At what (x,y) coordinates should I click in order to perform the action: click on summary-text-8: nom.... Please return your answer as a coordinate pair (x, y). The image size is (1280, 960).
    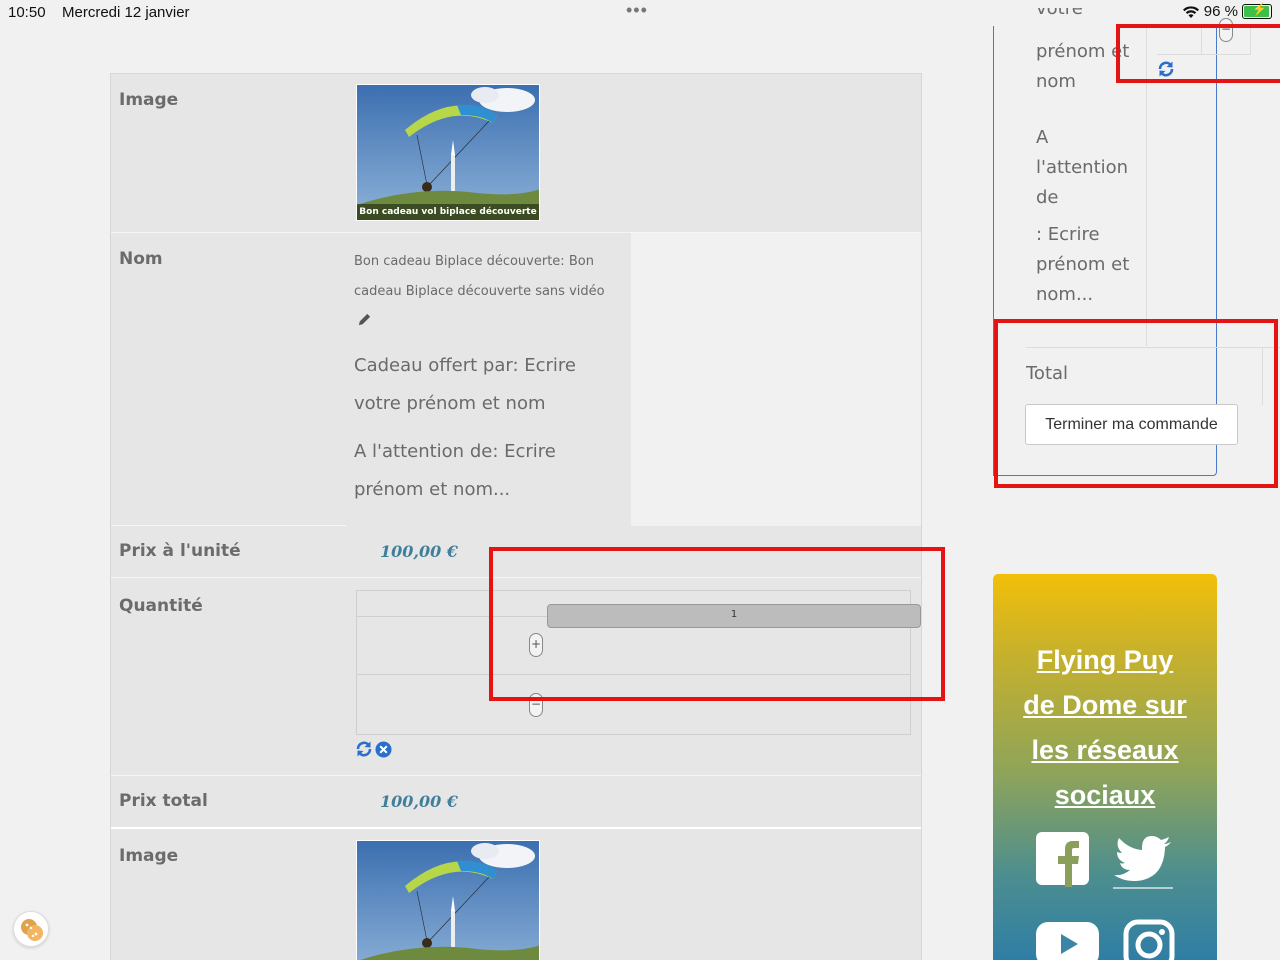
    Looking at the image, I should click on (1065, 294).